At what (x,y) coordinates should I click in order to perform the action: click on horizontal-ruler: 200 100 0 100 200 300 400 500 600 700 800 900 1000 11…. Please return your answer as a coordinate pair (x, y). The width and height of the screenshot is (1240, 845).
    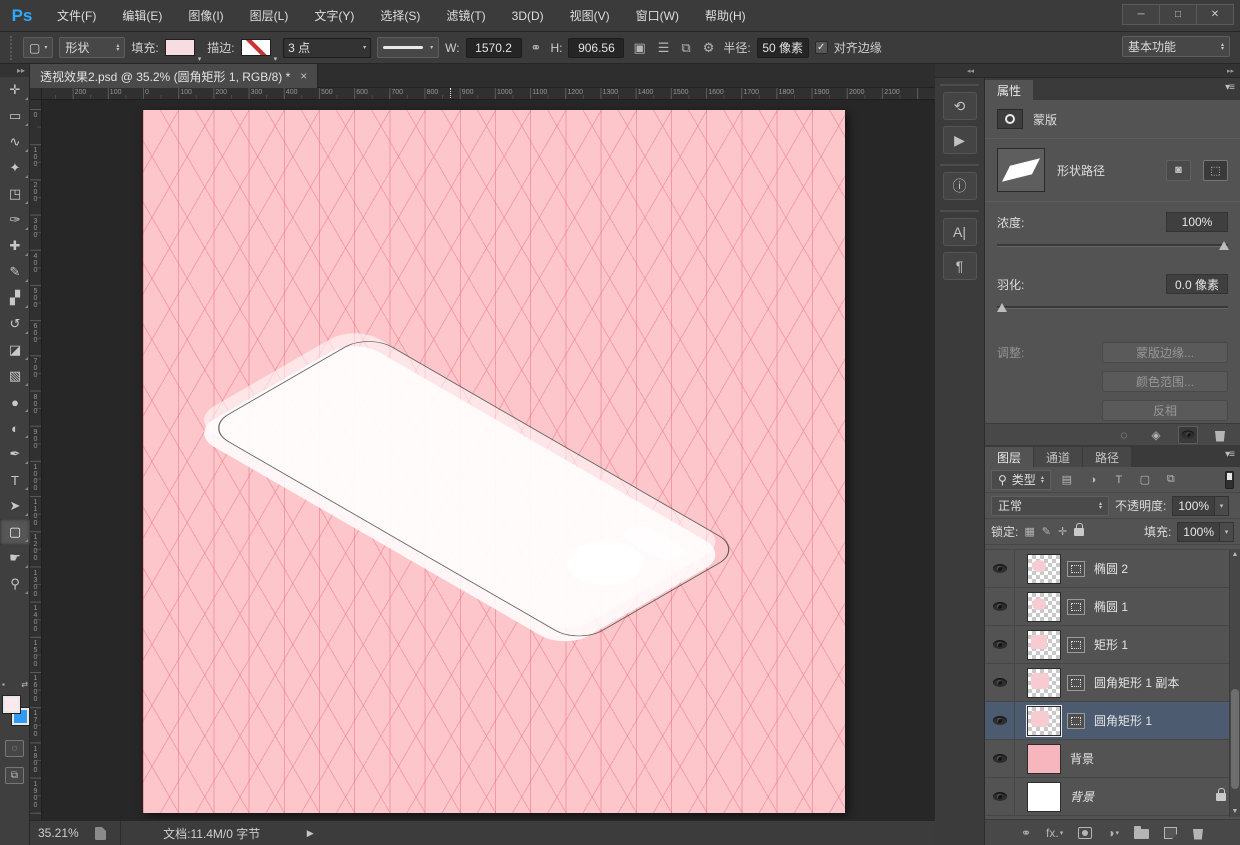
    Looking at the image, I should click on (488, 94).